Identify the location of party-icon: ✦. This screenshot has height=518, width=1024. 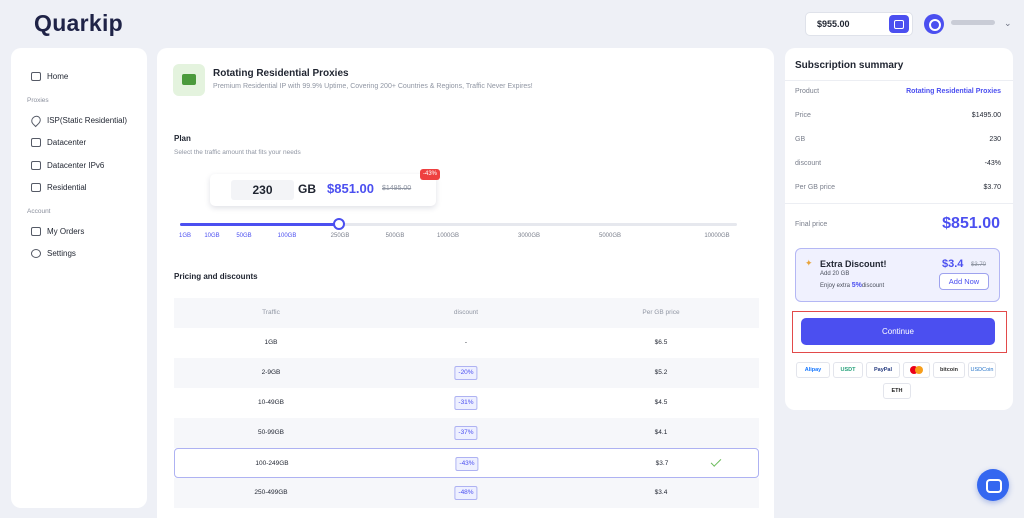
(809, 263).